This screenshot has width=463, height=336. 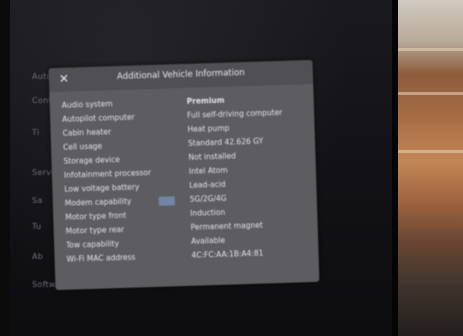 What do you see at coordinates (102, 188) in the screenshot?
I see `info-label: Low voltage battery` at bounding box center [102, 188].